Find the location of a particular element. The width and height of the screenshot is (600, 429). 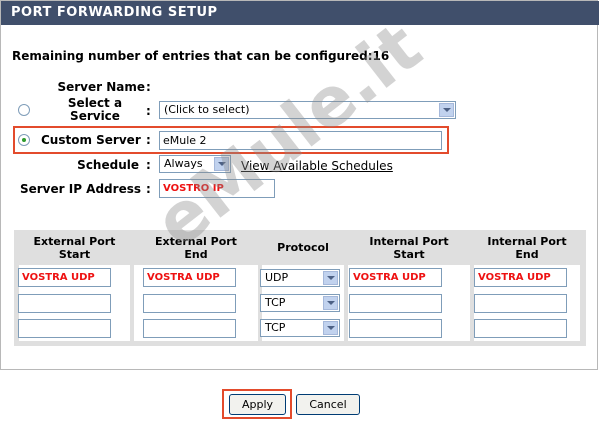

col-header-int-end: Internal Port End is located at coordinates (527, 249).